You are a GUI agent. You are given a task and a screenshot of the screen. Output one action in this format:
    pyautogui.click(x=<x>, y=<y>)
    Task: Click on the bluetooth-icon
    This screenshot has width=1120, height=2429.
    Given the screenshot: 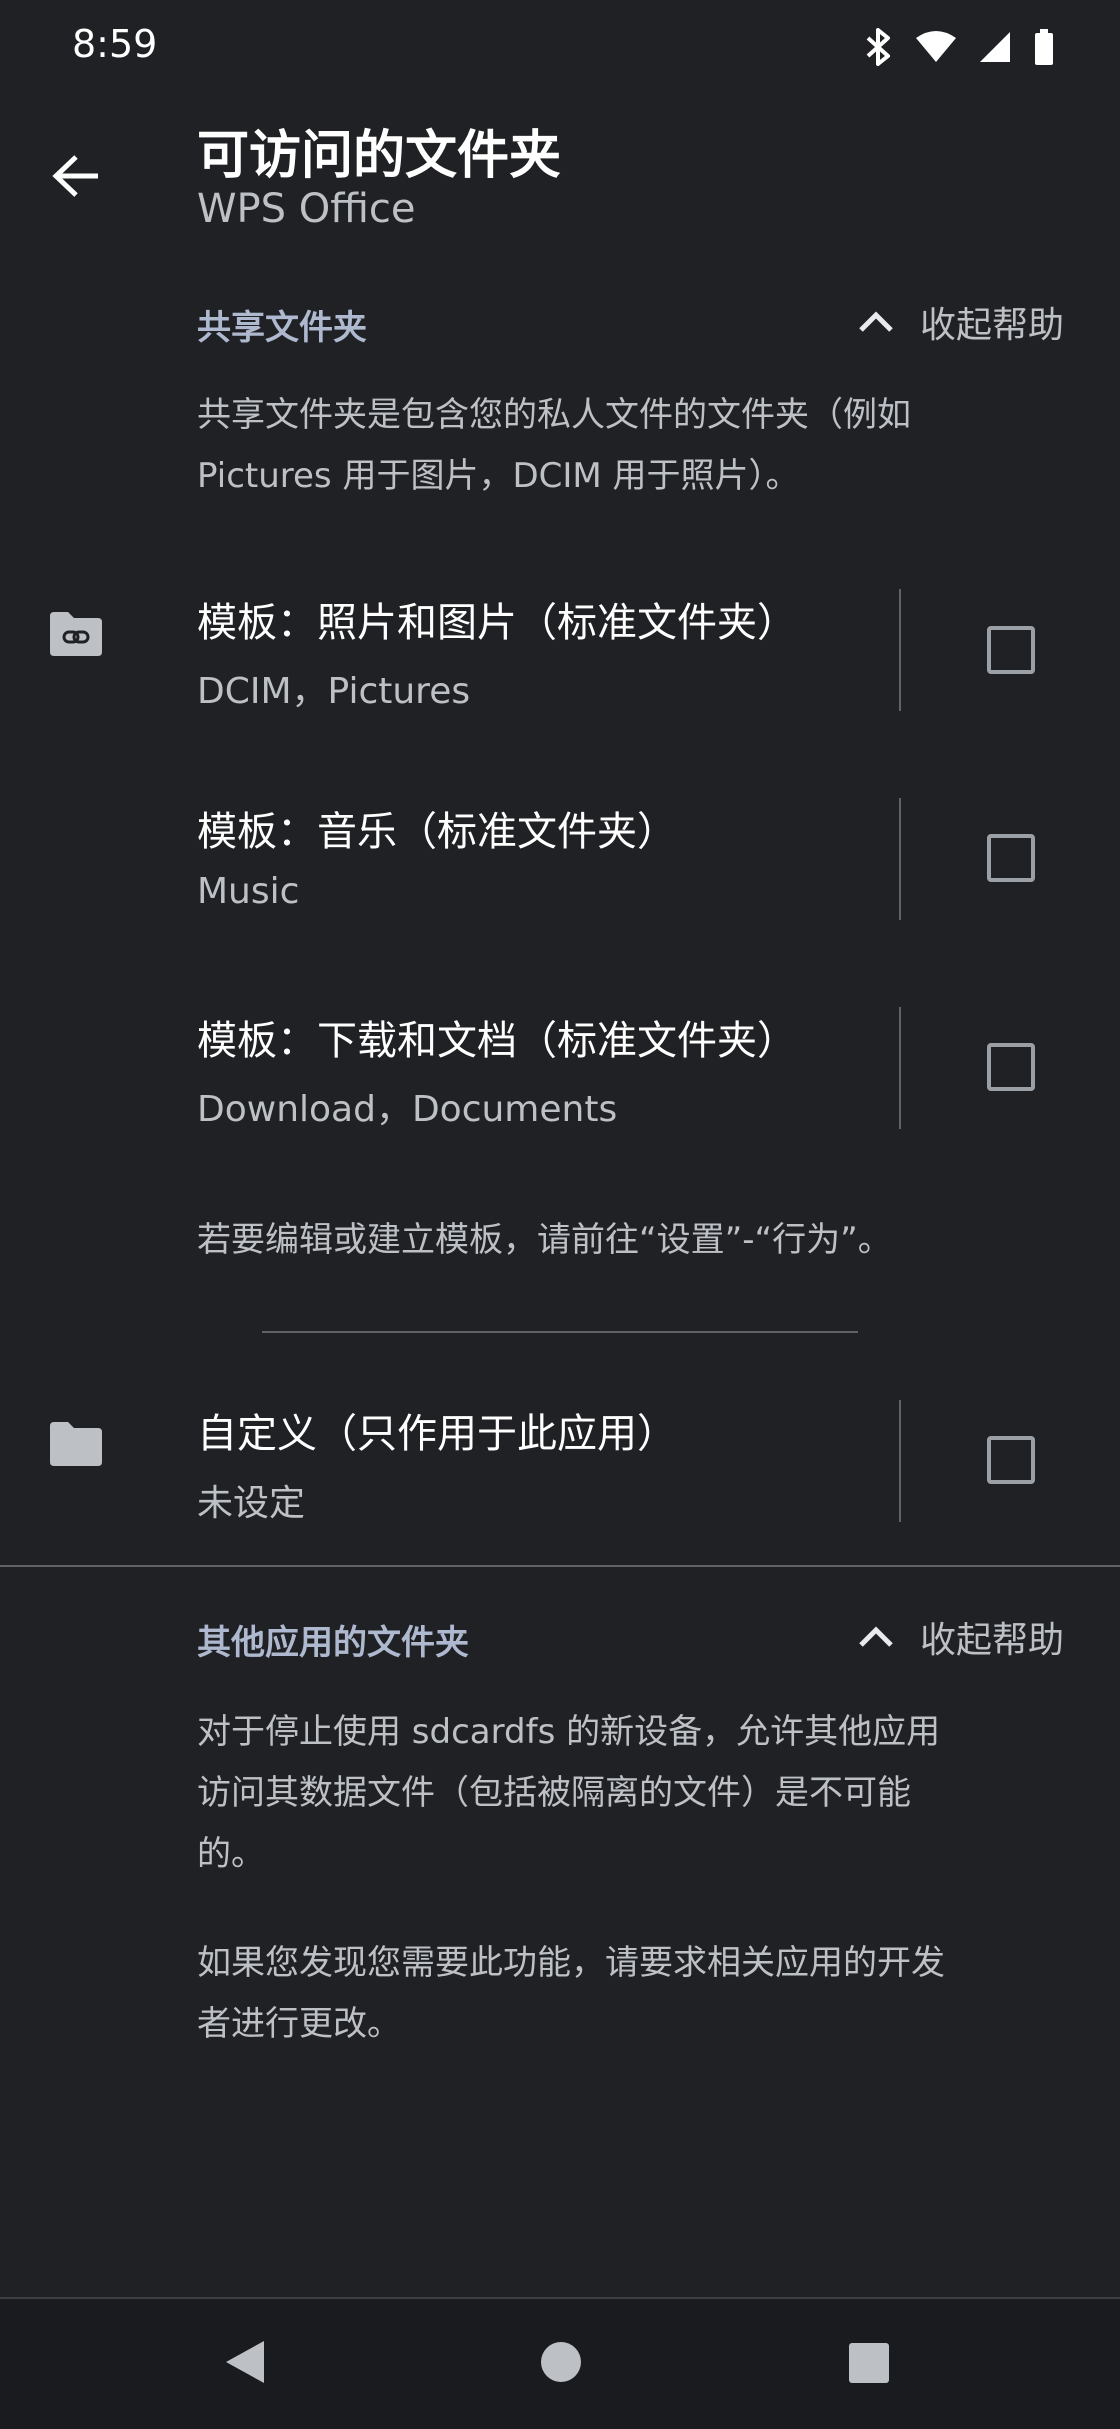 What is the action you would take?
    pyautogui.click(x=879, y=49)
    